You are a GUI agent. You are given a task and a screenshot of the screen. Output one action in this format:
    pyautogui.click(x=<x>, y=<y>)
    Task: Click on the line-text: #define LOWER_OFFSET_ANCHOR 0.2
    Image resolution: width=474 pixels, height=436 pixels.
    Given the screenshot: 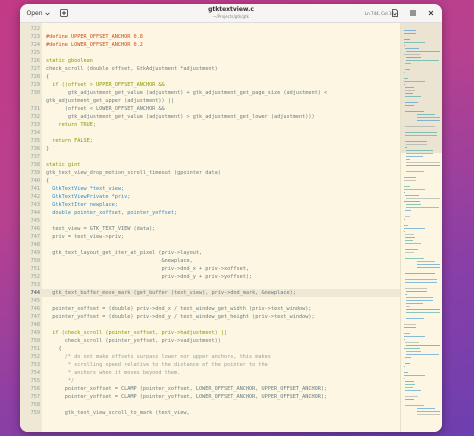 What is the action you would take?
    pyautogui.click(x=94, y=45)
    